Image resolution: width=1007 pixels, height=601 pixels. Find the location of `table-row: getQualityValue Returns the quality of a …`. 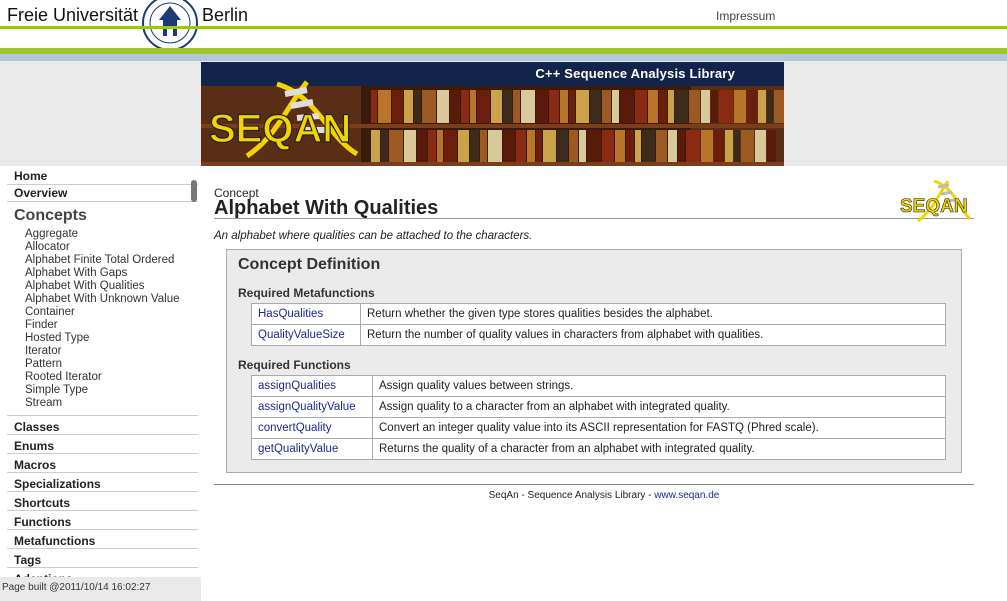

table-row: getQualityValue Returns the quality of a … is located at coordinates (598, 449).